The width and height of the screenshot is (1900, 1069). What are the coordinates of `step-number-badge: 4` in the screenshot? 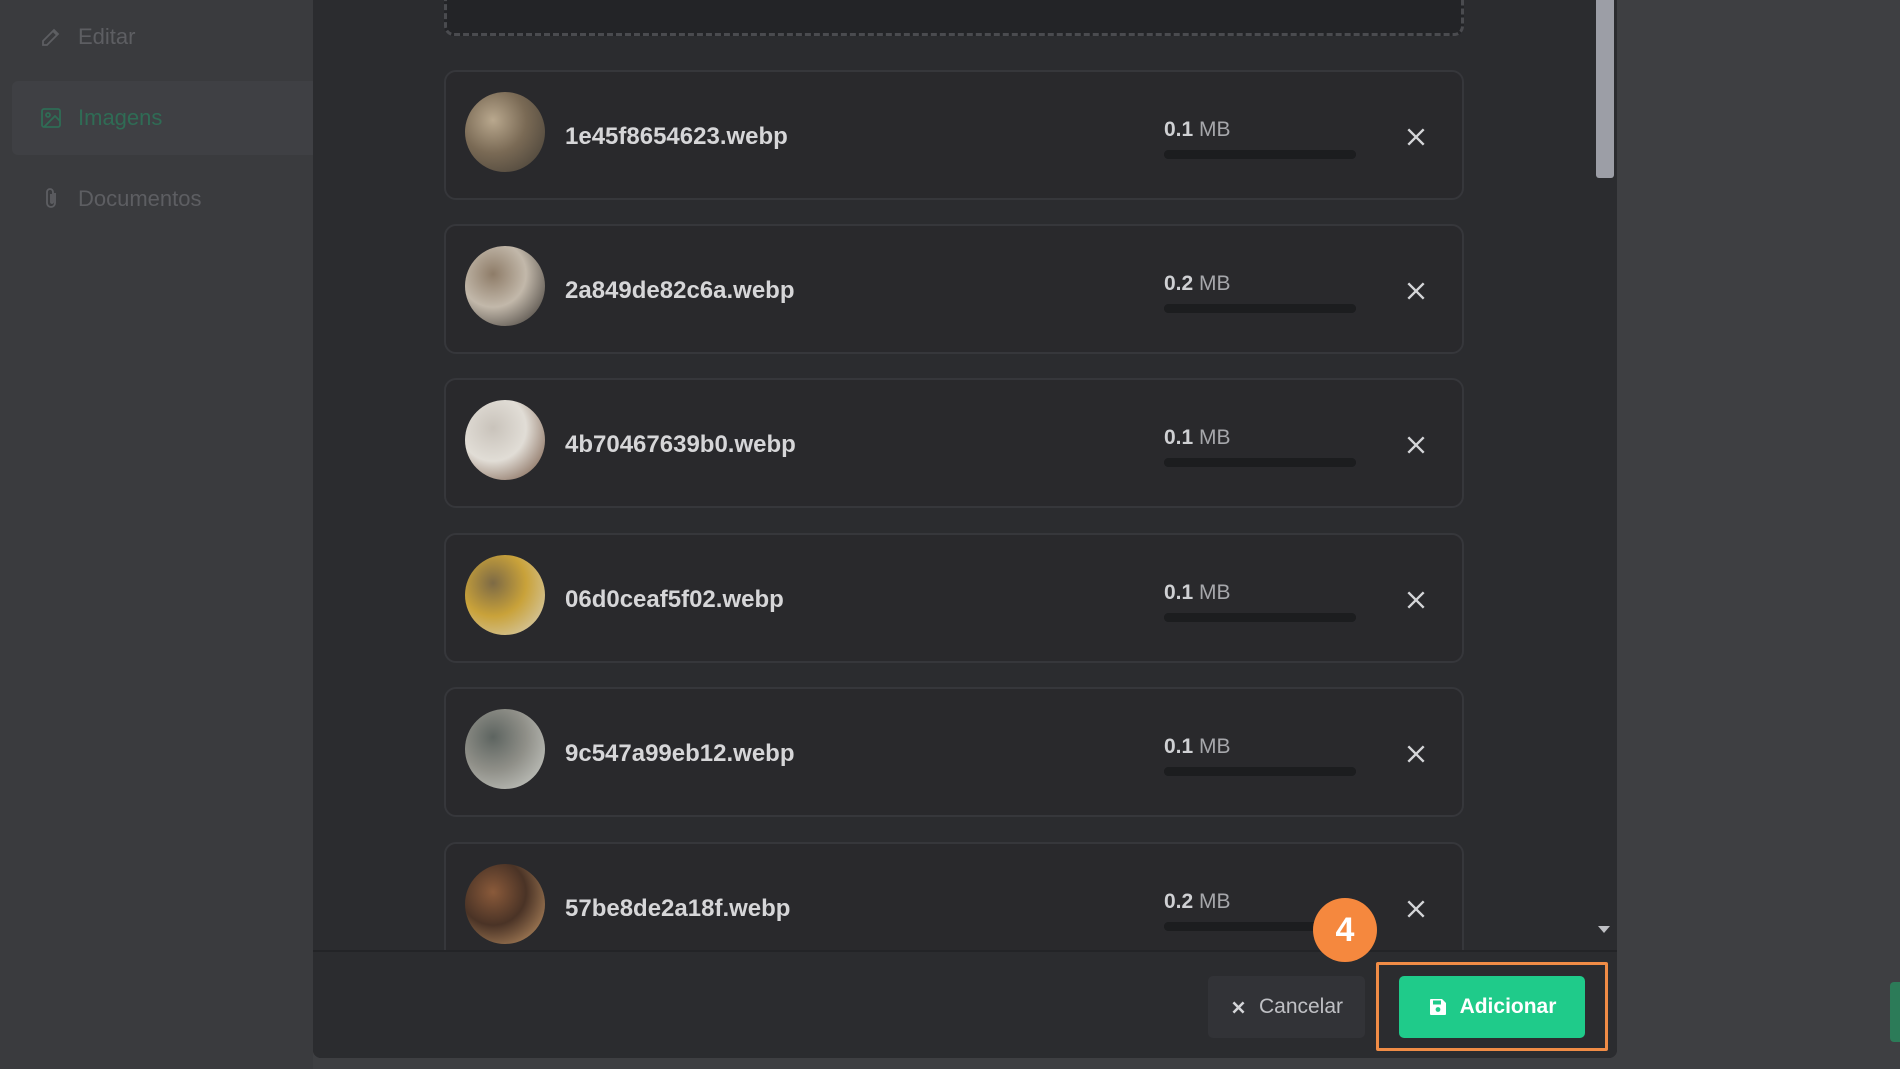 It's located at (1345, 930).